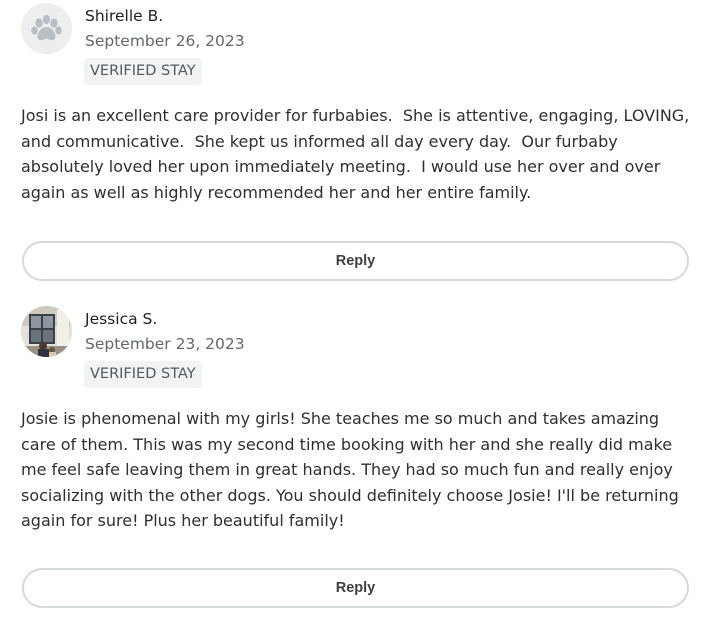 This screenshot has width=708, height=623. Describe the element at coordinates (121, 319) in the screenshot. I see `reviewer-name: Jessica S.` at that location.